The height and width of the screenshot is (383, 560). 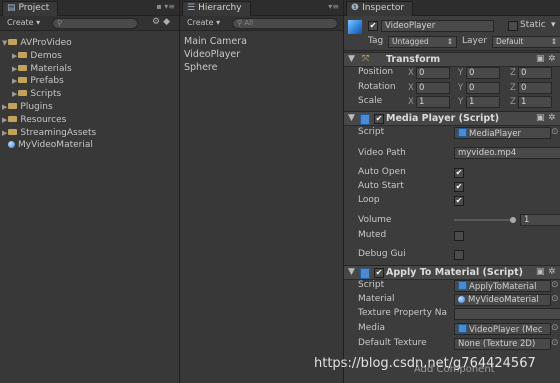 What do you see at coordinates (55, 145) in the screenshot?
I see `project-tree-label: MyVideoMaterial` at bounding box center [55, 145].